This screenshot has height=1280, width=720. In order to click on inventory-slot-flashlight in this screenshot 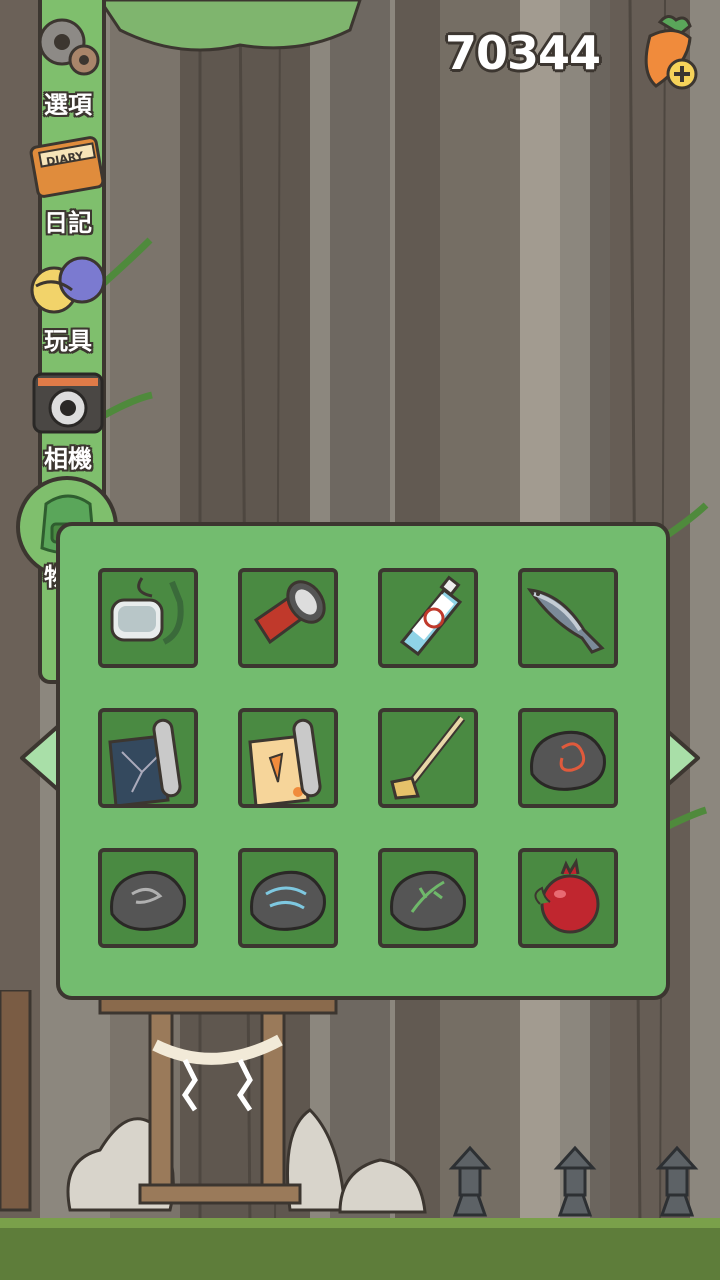, I will do `click(288, 618)`.